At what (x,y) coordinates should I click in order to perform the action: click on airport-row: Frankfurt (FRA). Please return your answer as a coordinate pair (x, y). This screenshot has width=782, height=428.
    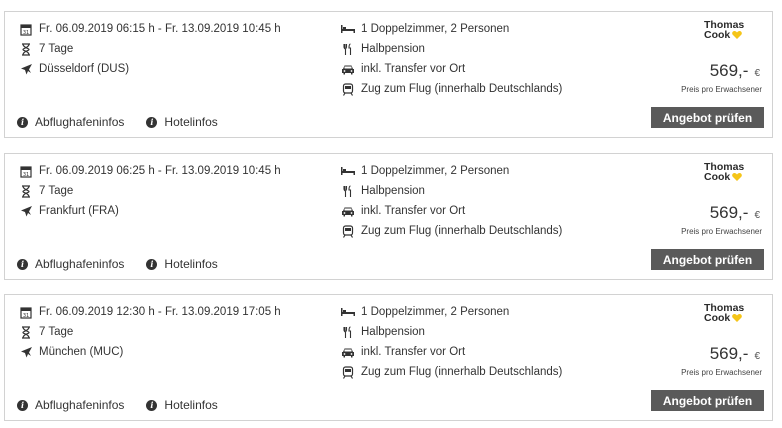
    Looking at the image, I should click on (69, 211).